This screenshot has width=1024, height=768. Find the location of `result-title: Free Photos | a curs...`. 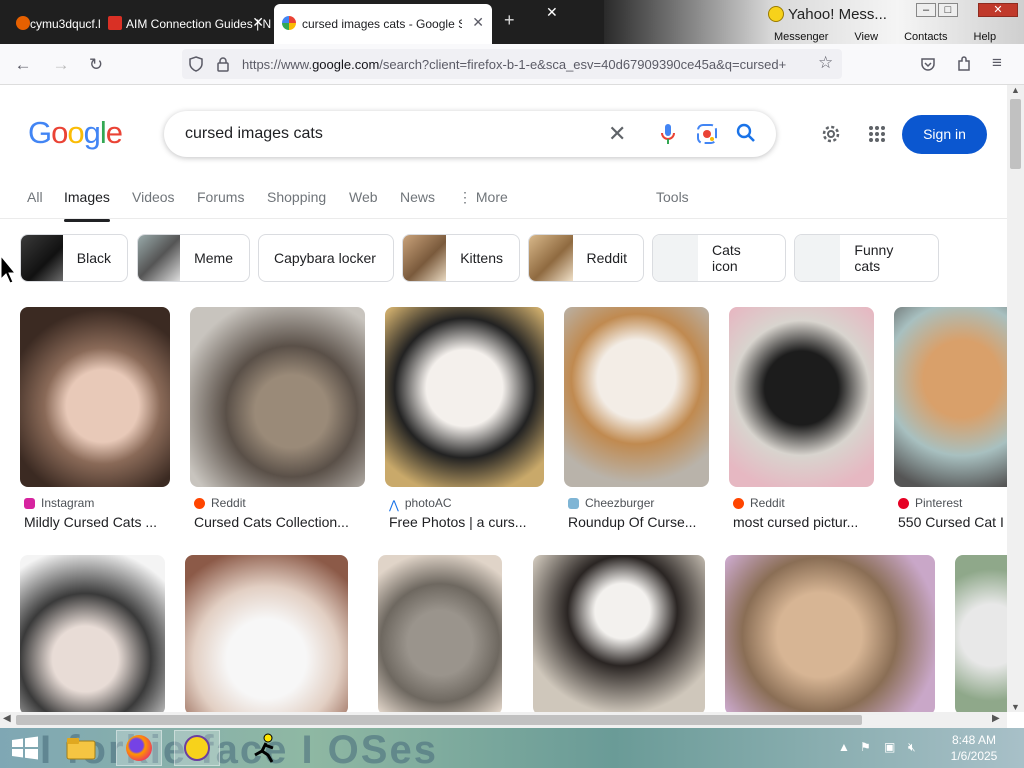

result-title: Free Photos | a curs... is located at coordinates (466, 522).